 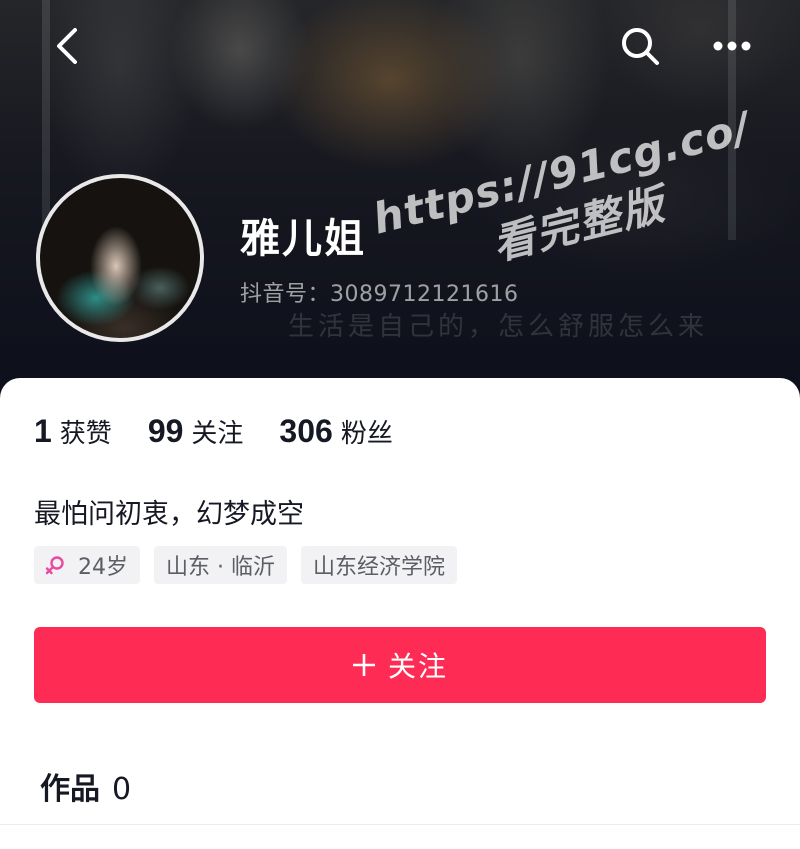 I want to click on stat-label: 粉丝, so click(x=366, y=434).